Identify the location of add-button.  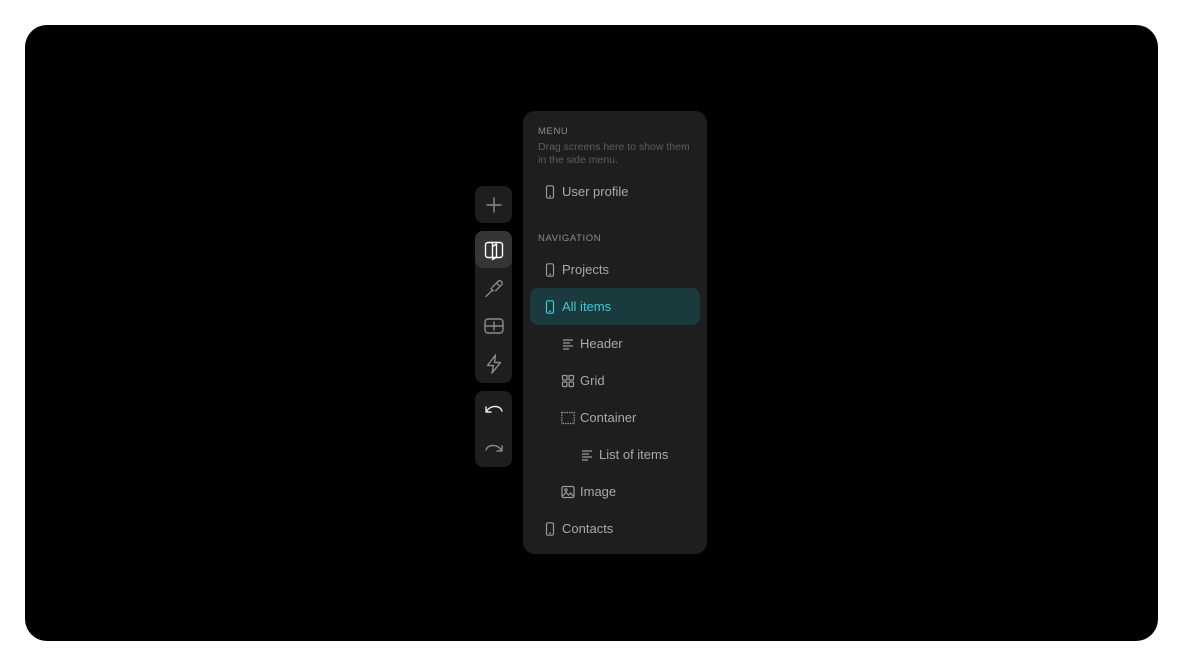
(493, 204).